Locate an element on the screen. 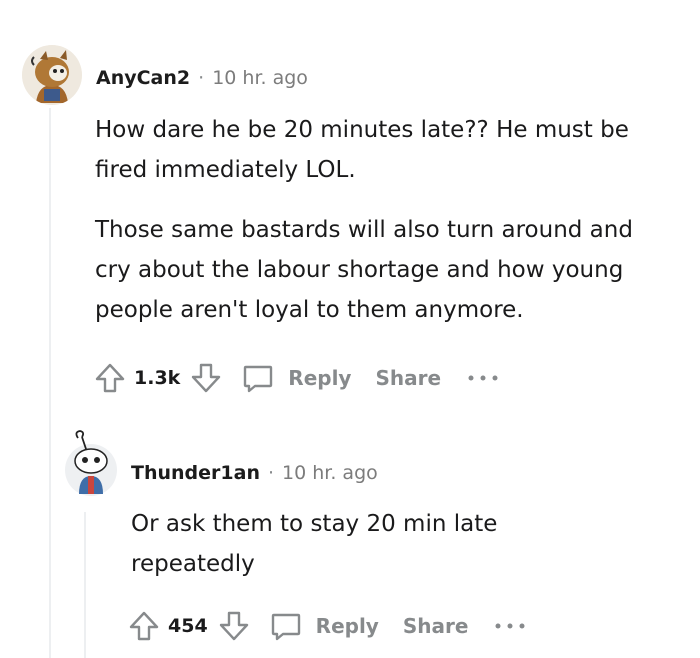 The height and width of the screenshot is (658, 700). comment-meta: AnyCan2 · 10 hr. ago is located at coordinates (202, 78).